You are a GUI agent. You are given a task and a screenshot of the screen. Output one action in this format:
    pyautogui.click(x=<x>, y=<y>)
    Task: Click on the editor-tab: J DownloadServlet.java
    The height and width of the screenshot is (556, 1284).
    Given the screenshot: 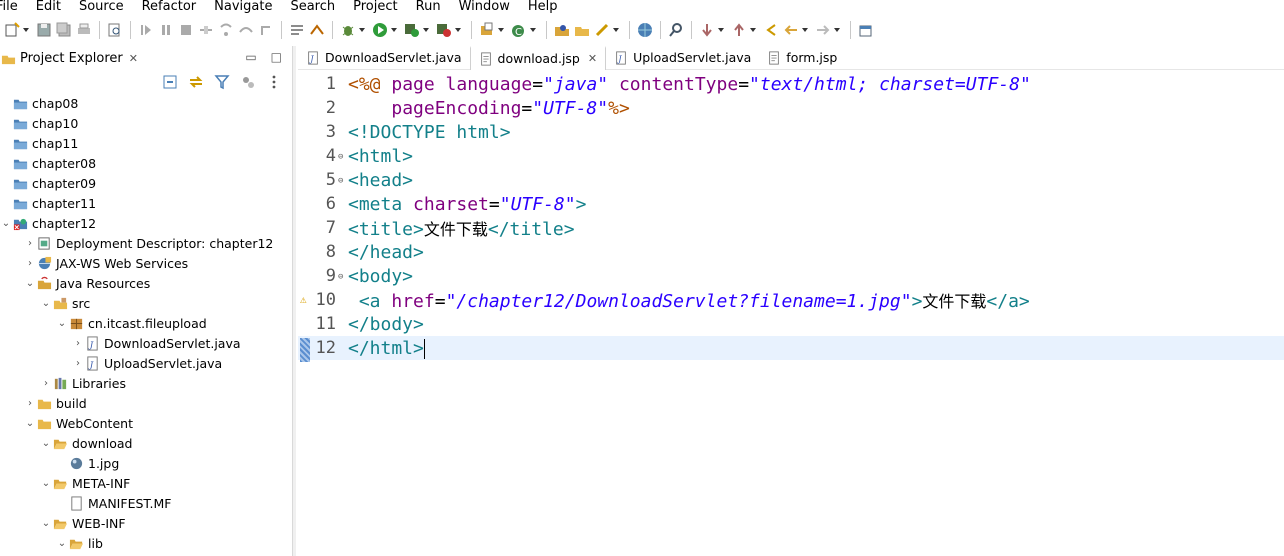 What is the action you would take?
    pyautogui.click(x=384, y=58)
    